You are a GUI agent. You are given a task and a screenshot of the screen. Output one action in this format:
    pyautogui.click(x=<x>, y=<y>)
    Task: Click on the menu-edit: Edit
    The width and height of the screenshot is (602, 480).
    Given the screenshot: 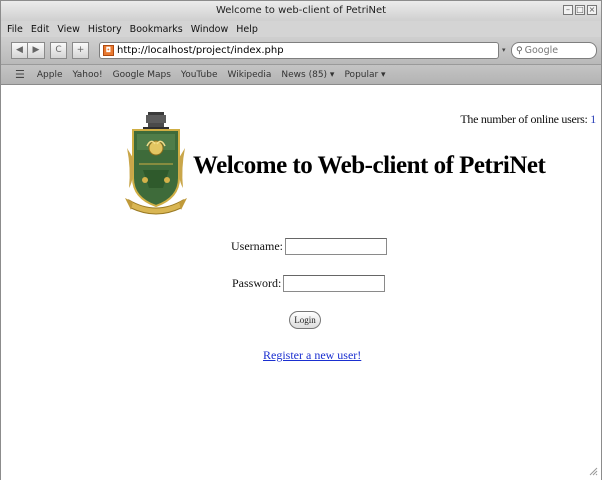 What is the action you would take?
    pyautogui.click(x=40, y=29)
    